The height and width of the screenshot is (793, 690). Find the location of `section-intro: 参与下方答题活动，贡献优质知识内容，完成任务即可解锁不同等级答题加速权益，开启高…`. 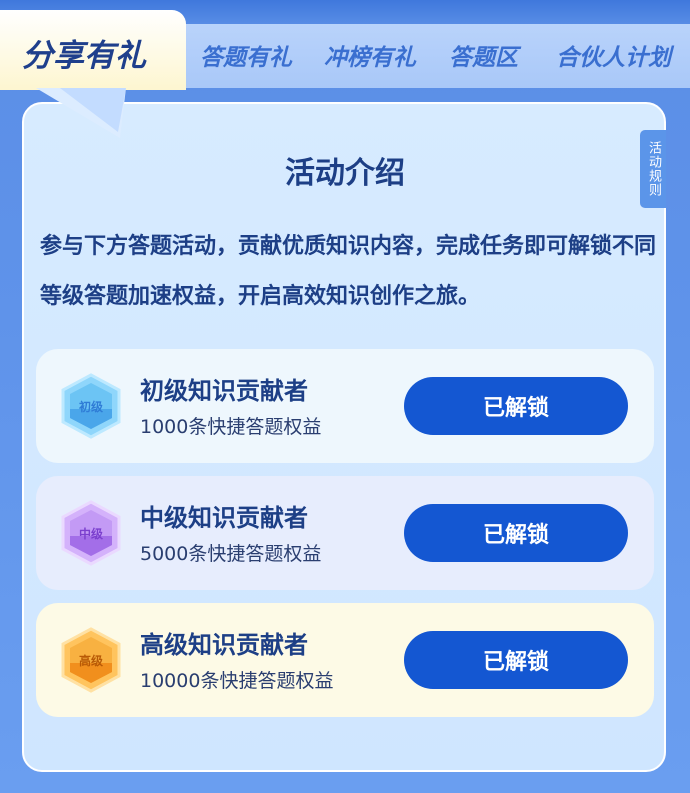

section-intro: 参与下方答题活动，贡献优质知识内容，完成任务即可解锁不同等级答题加速权益，开启高… is located at coordinates (348, 271).